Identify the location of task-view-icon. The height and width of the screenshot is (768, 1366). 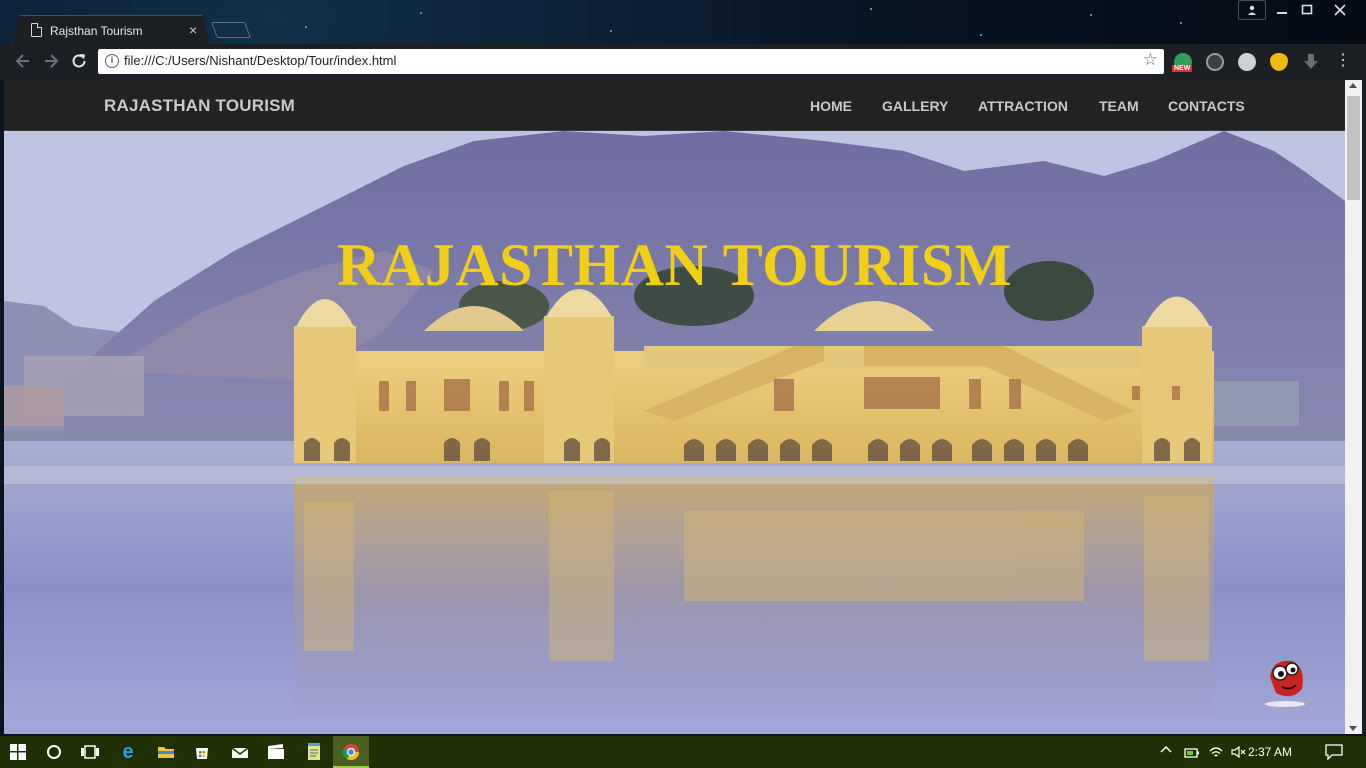
(90, 752).